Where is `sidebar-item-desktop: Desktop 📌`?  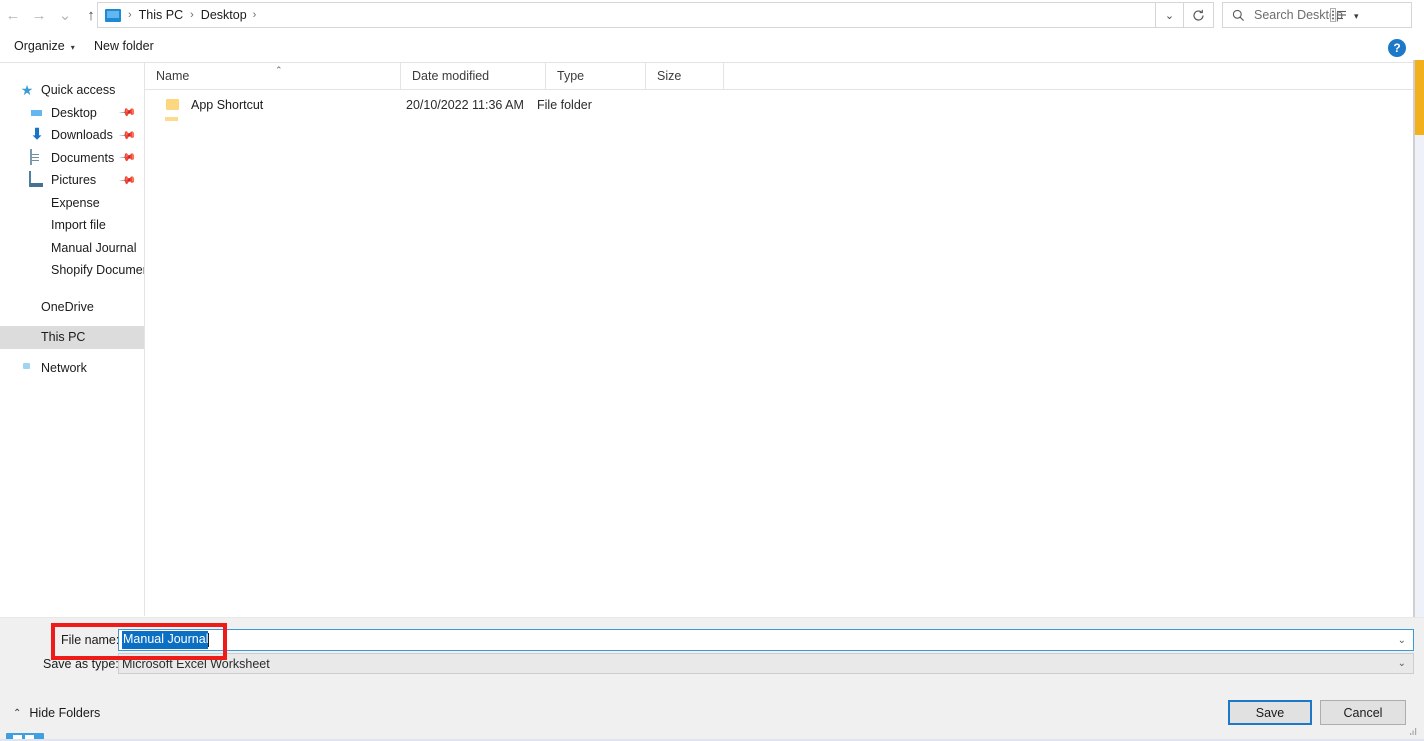 sidebar-item-desktop: Desktop 📌 is located at coordinates (72, 113).